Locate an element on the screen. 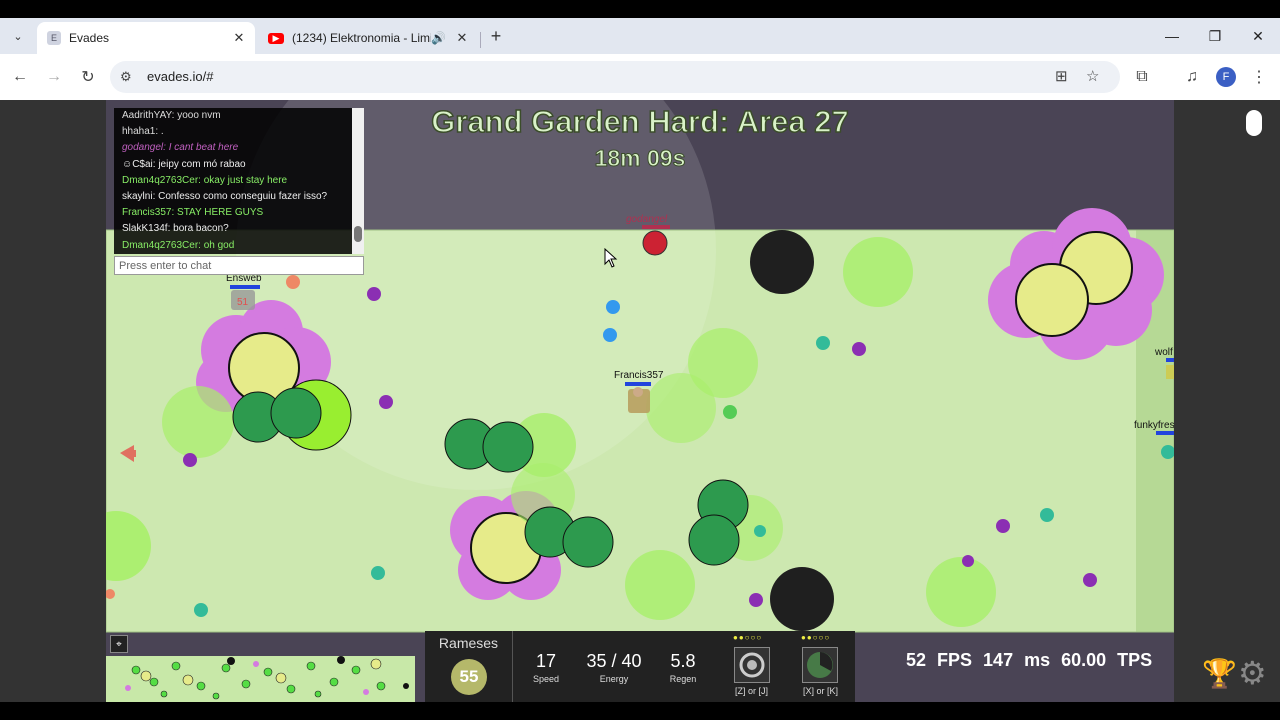  chat-message: Francis357: STAY HERE GUYS is located at coordinates (193, 213).